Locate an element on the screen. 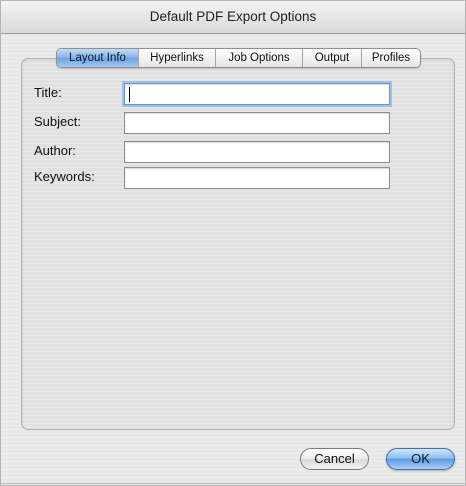  tab-layout-info: Layout Info is located at coordinates (98, 58).